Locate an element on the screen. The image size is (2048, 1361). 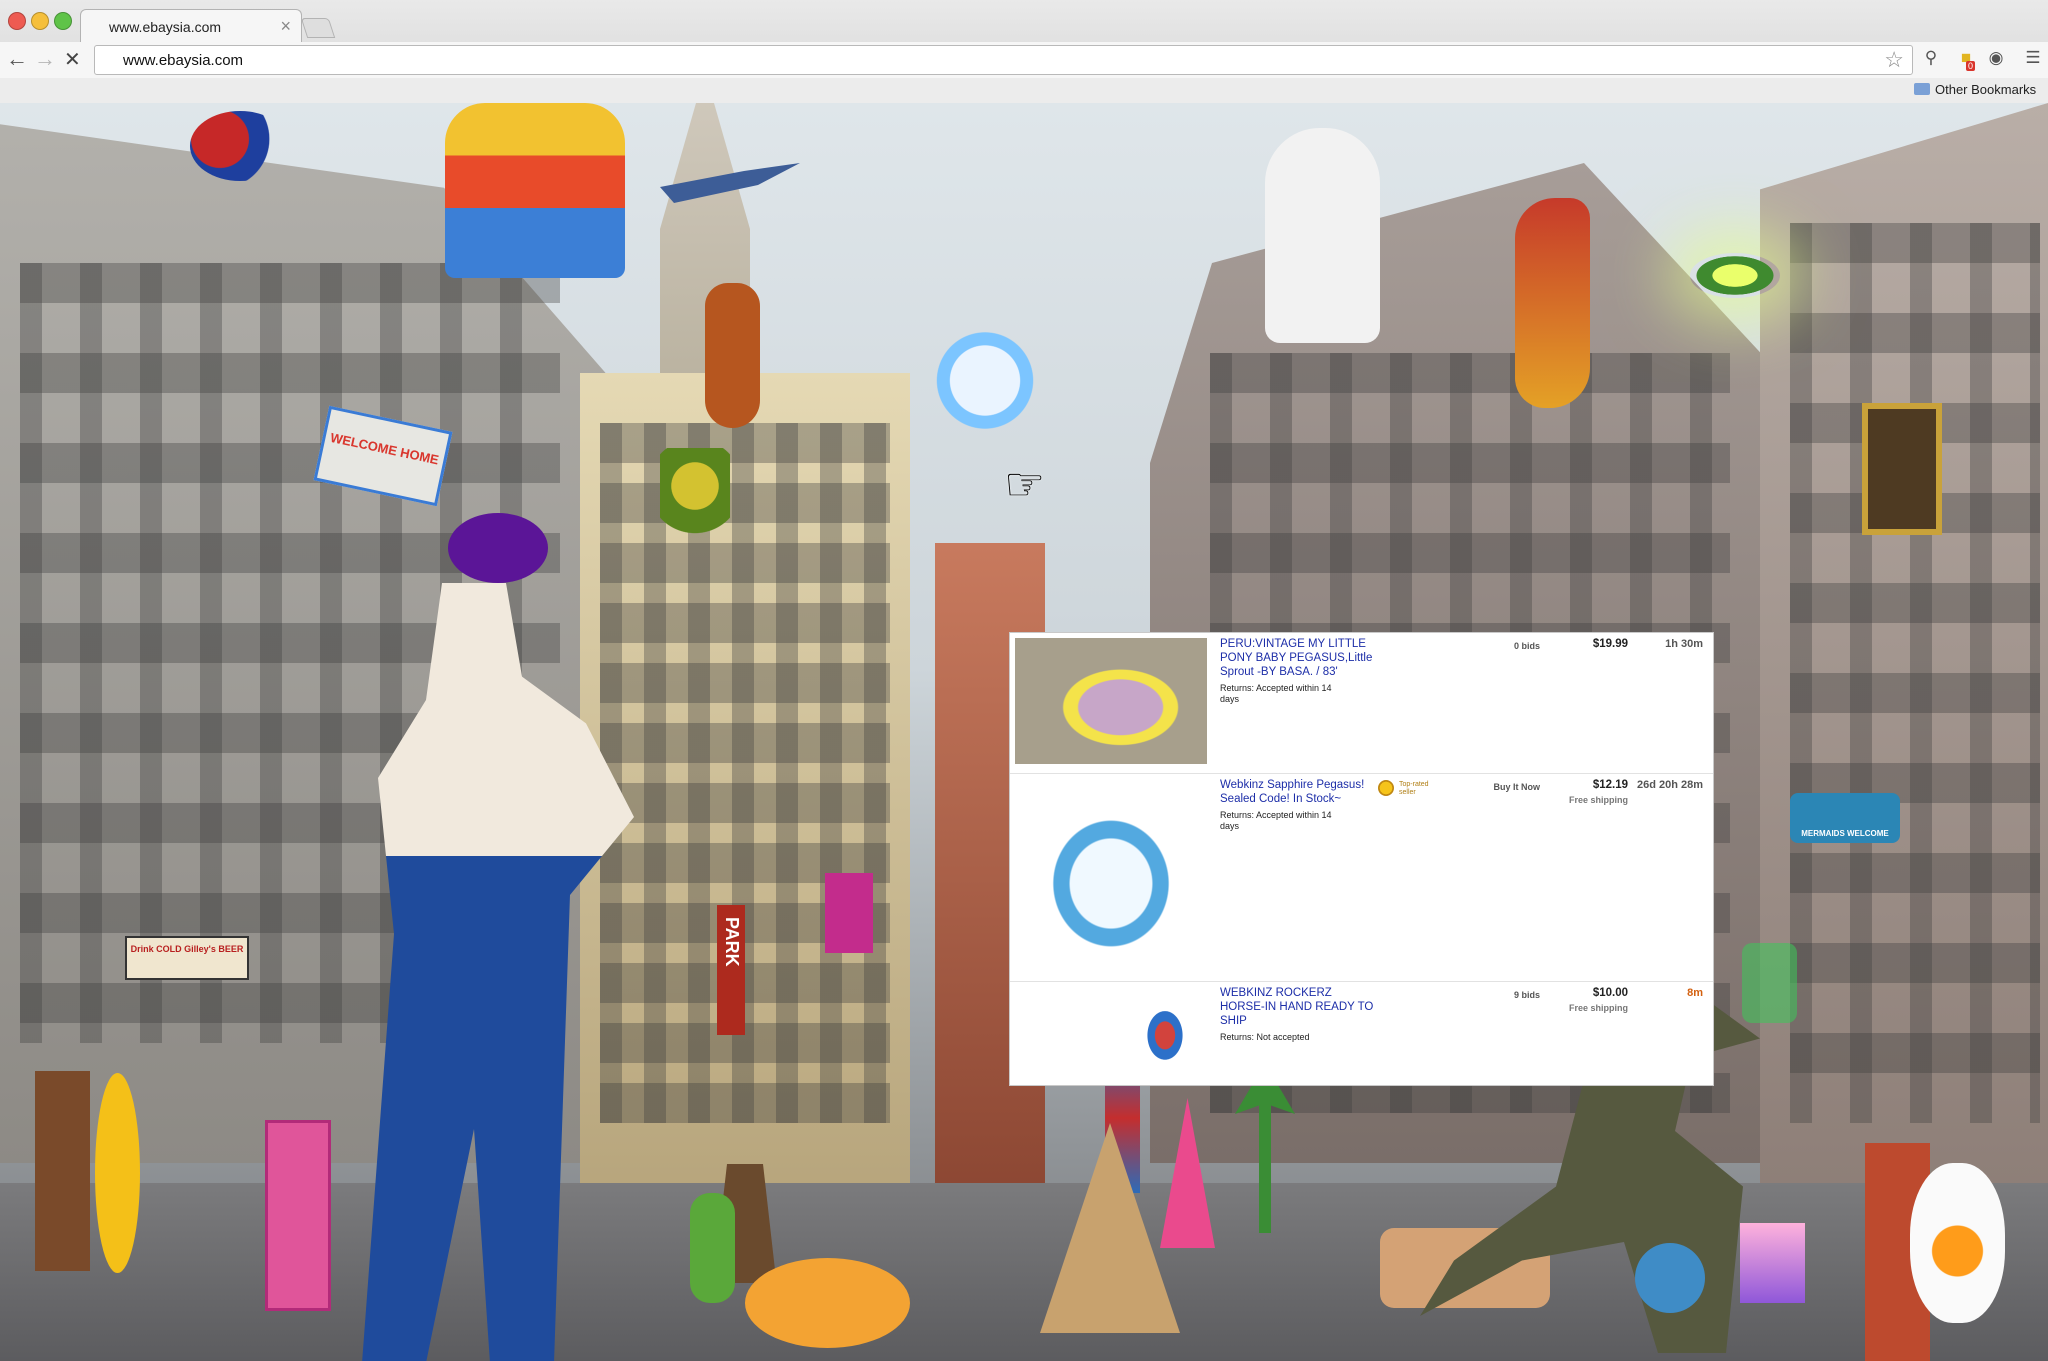
turtle-toy is located at coordinates (695, 495).